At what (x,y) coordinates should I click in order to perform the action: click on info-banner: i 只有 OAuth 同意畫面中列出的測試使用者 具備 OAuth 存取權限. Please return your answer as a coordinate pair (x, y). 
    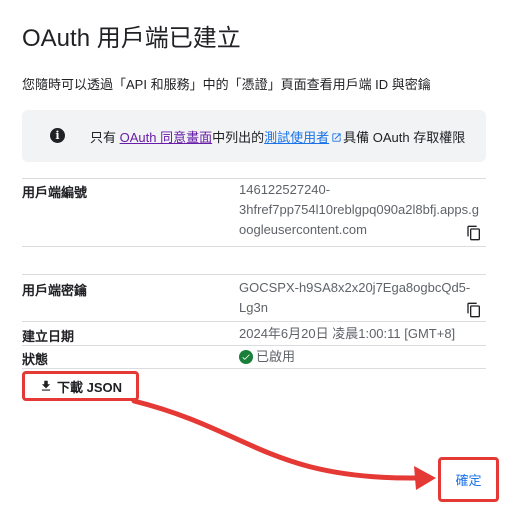
    Looking at the image, I should click on (254, 136).